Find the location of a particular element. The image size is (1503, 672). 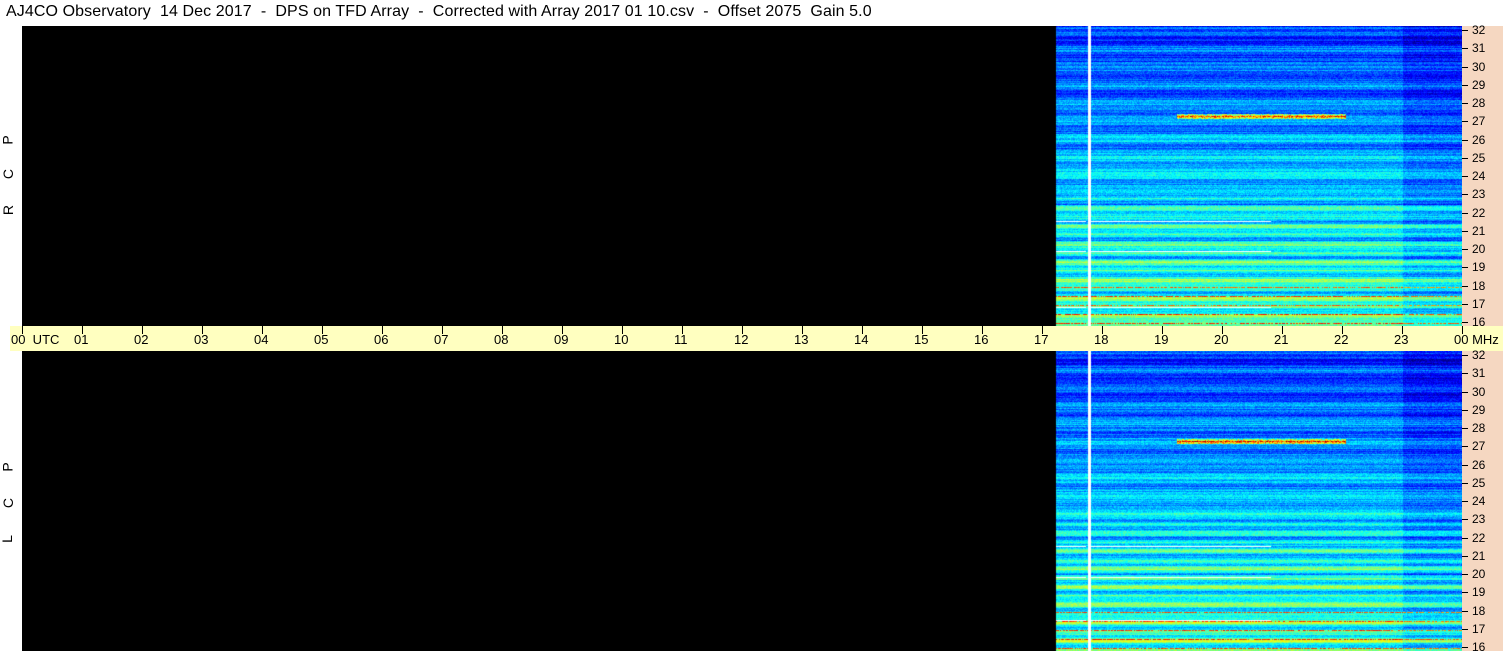

rcp-letter-p: P is located at coordinates (8, 140).